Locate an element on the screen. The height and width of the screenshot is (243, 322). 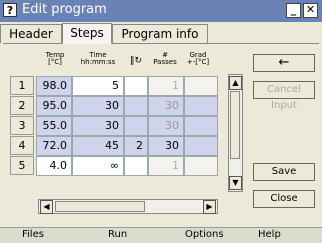
row-number: 2 is located at coordinates (22, 105).